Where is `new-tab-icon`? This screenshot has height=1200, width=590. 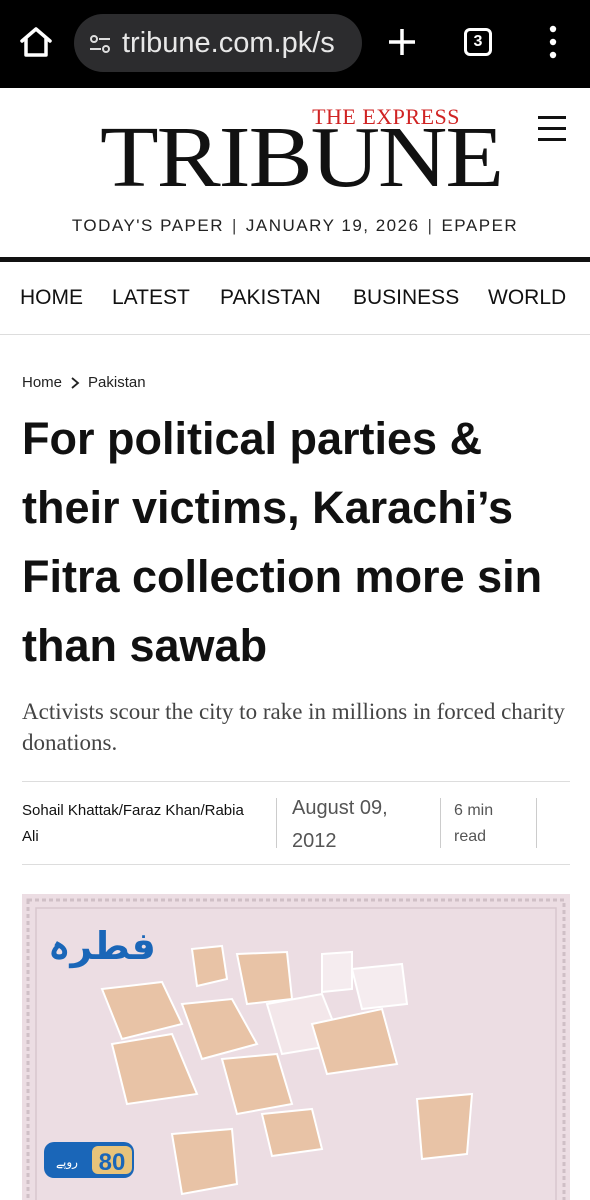
new-tab-icon is located at coordinates (402, 42).